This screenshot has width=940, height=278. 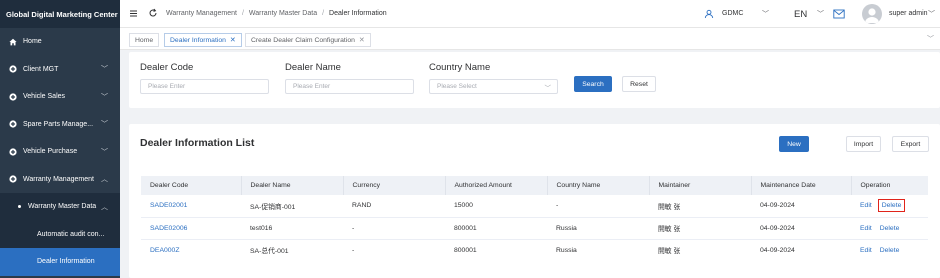 I want to click on sidebar-item-vehicle-sales: Vehicle Sales ﹀, so click(x=60, y=97).